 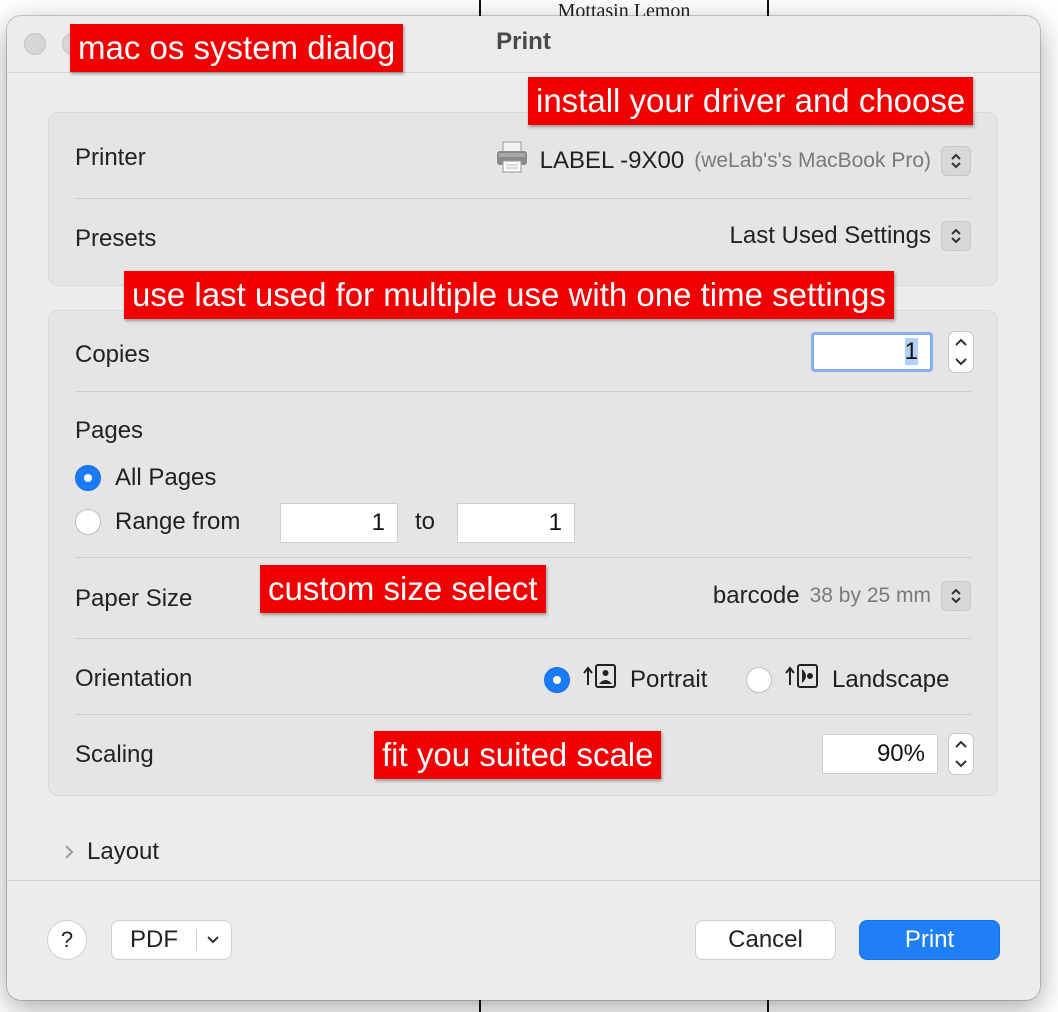 I want to click on printer-label: Printer, so click(x=110, y=157).